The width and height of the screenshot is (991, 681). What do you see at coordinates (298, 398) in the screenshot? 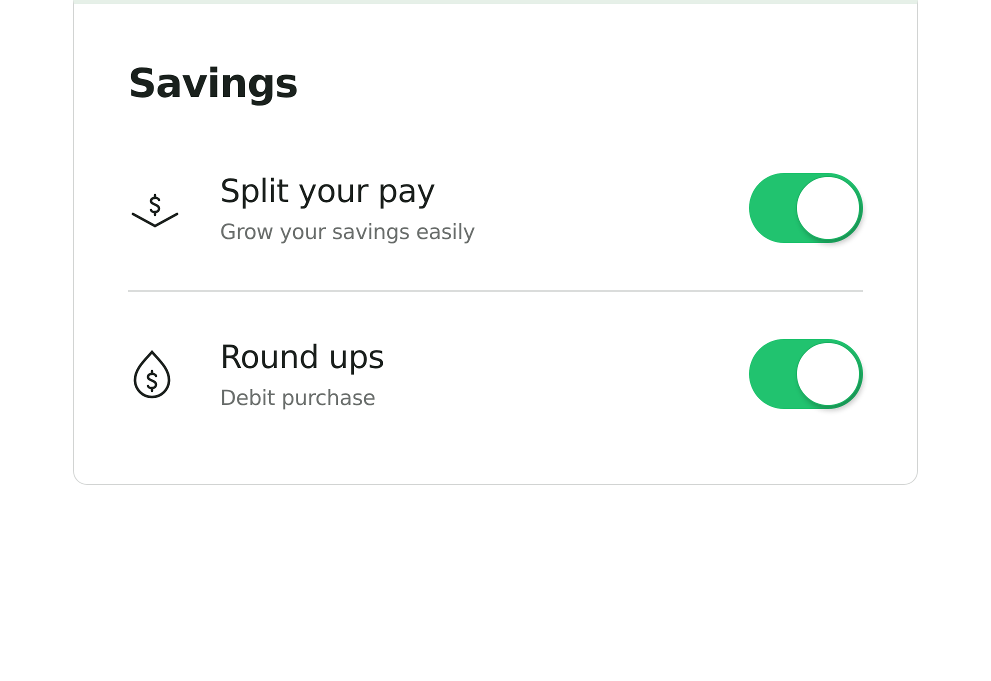
I see `setting-description: Debit purchase` at bounding box center [298, 398].